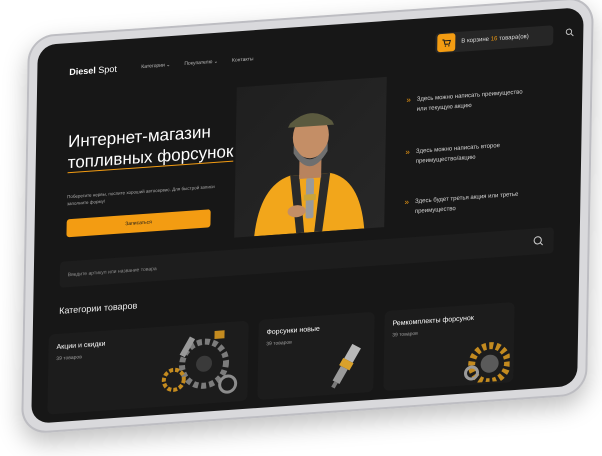 This screenshot has height=456, width=602. I want to click on main-nav: Категории ⌄ Покупателю ⌄ Контакты, so click(197, 63).